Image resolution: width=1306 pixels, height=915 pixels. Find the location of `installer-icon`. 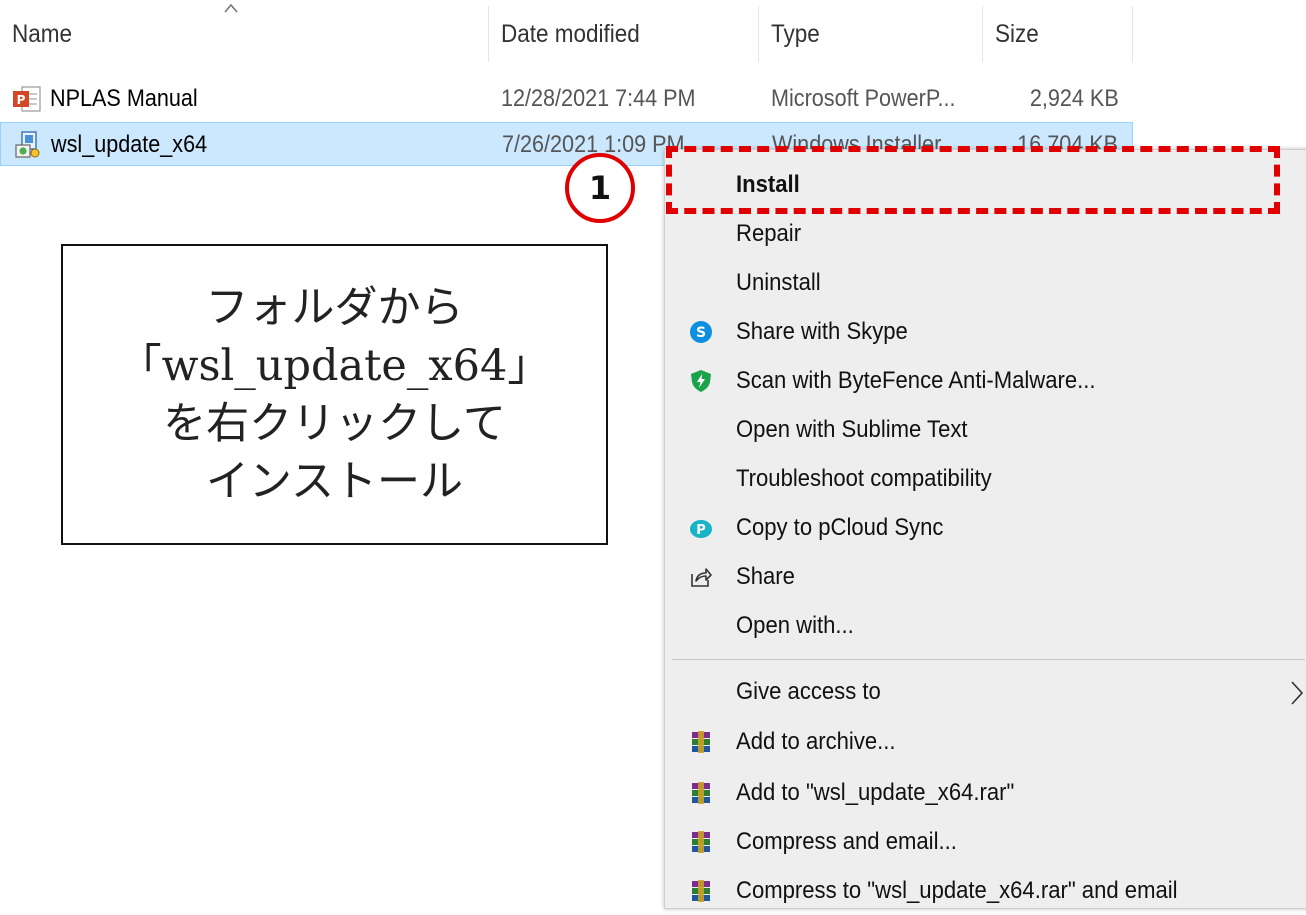

installer-icon is located at coordinates (27, 144).